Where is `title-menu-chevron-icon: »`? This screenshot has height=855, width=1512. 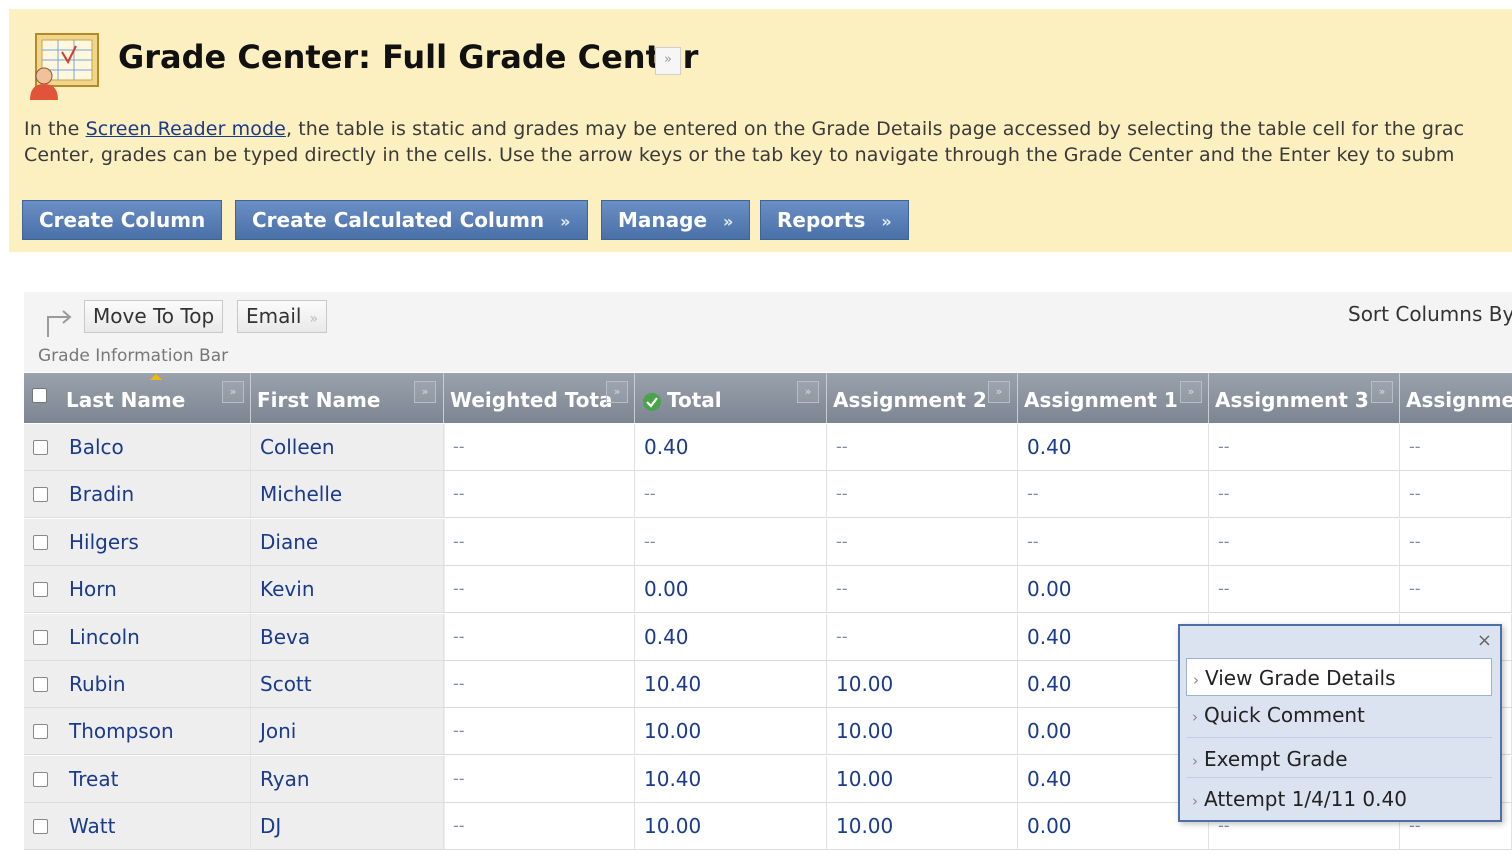 title-menu-chevron-icon: » is located at coordinates (668, 61).